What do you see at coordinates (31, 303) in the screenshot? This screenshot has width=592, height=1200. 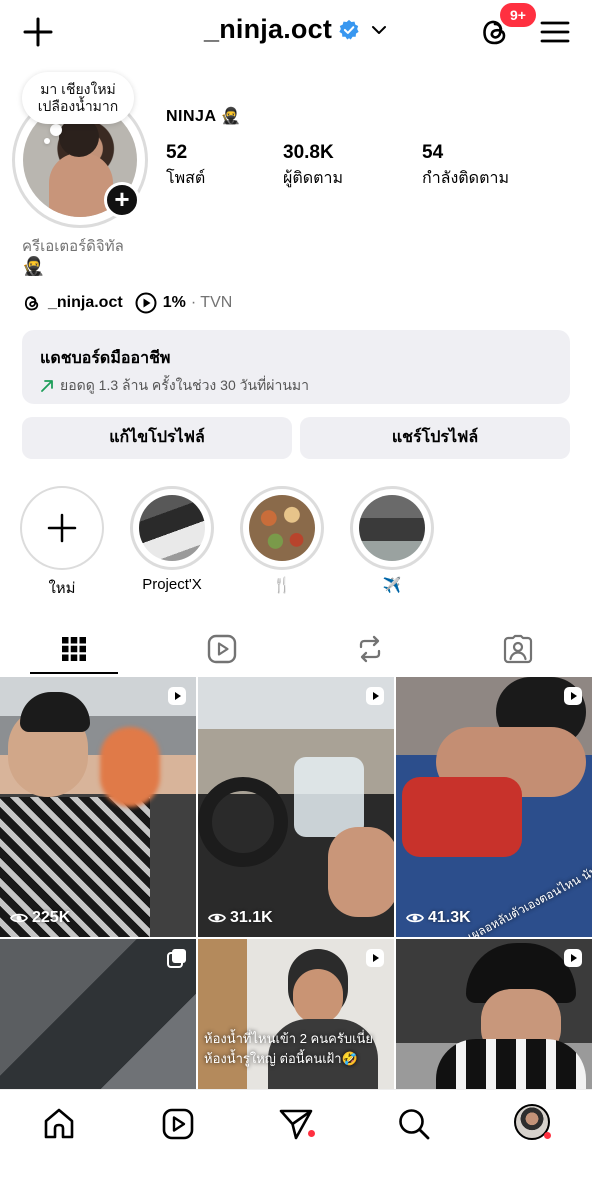 I see `threads-link-icon` at bounding box center [31, 303].